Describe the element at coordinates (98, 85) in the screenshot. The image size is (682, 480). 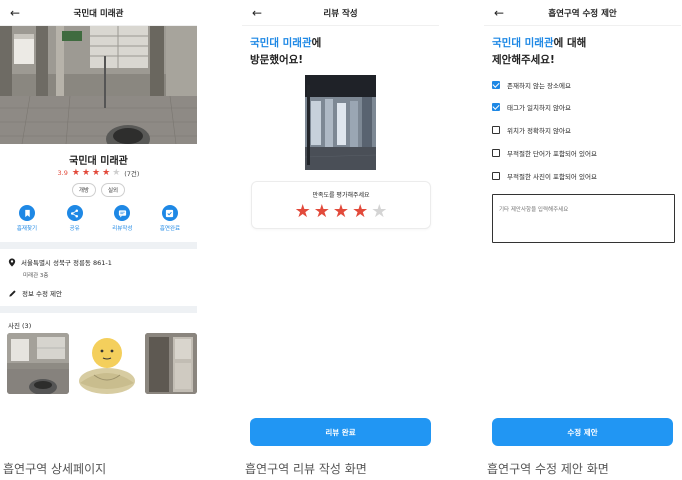
I see `main-photo` at that location.